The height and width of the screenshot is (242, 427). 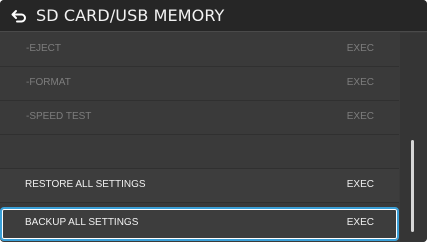 I want to click on menu-item-label: -FORMAT, so click(x=48, y=82).